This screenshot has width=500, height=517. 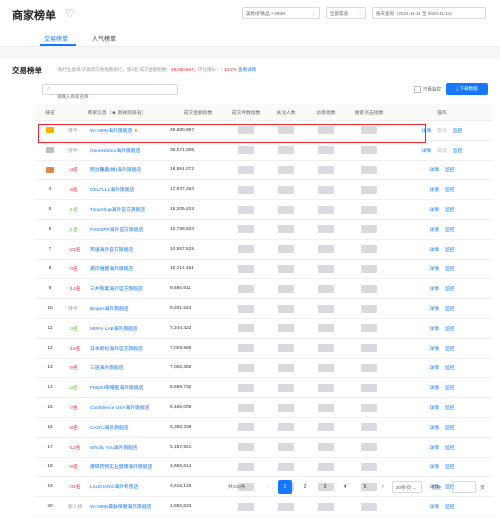 What do you see at coordinates (346, 13) in the screenshot?
I see `channel-select: 全部渠道 ⌄` at bounding box center [346, 13].